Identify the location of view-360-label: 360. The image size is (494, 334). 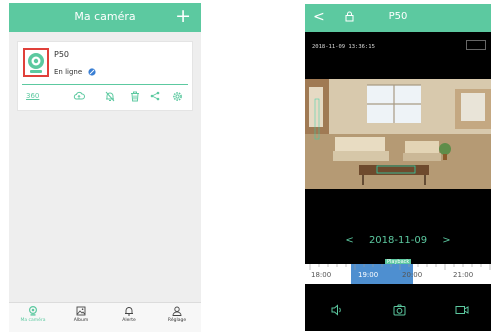
(33, 96).